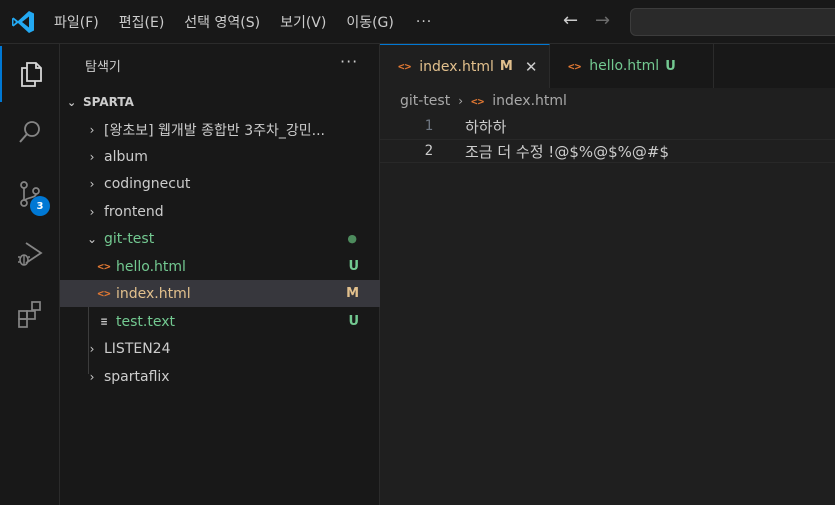 This screenshot has height=505, width=835. What do you see at coordinates (570, 20) in the screenshot?
I see `back-arrow-icon: ←` at bounding box center [570, 20].